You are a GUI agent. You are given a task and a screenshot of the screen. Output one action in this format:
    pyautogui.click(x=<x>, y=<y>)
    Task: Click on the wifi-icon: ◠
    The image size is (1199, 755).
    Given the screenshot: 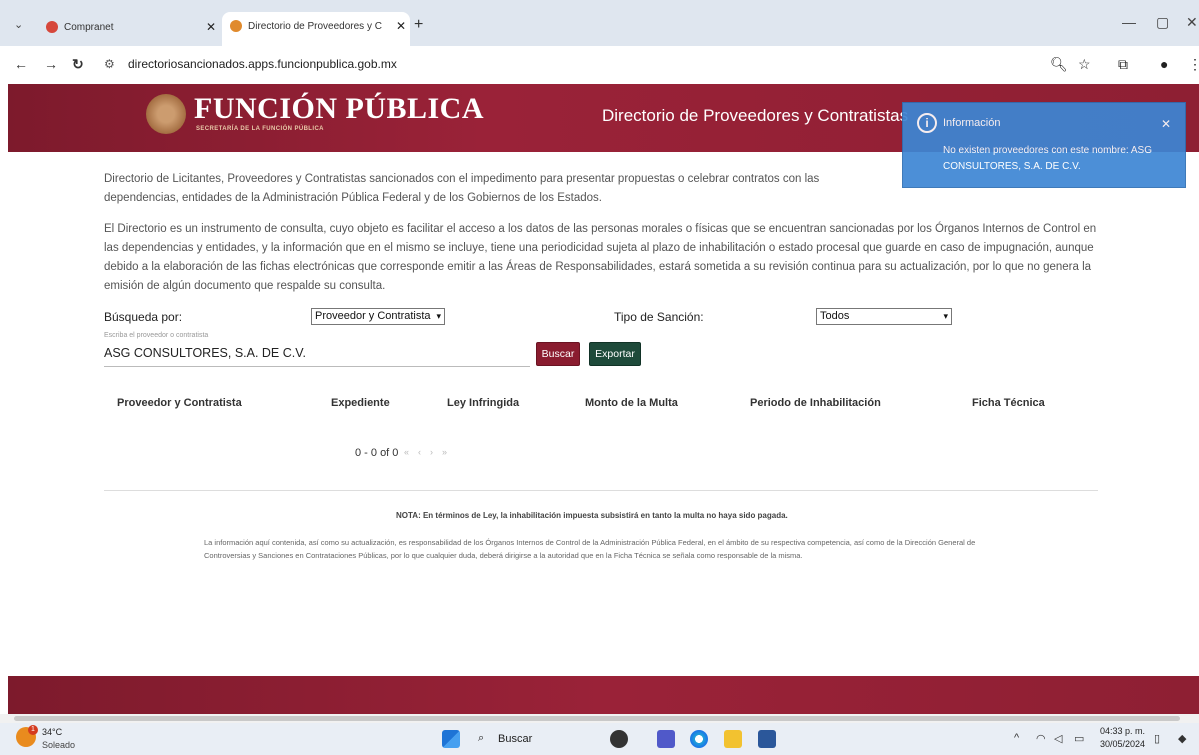 What is the action you would take?
    pyautogui.click(x=1041, y=738)
    